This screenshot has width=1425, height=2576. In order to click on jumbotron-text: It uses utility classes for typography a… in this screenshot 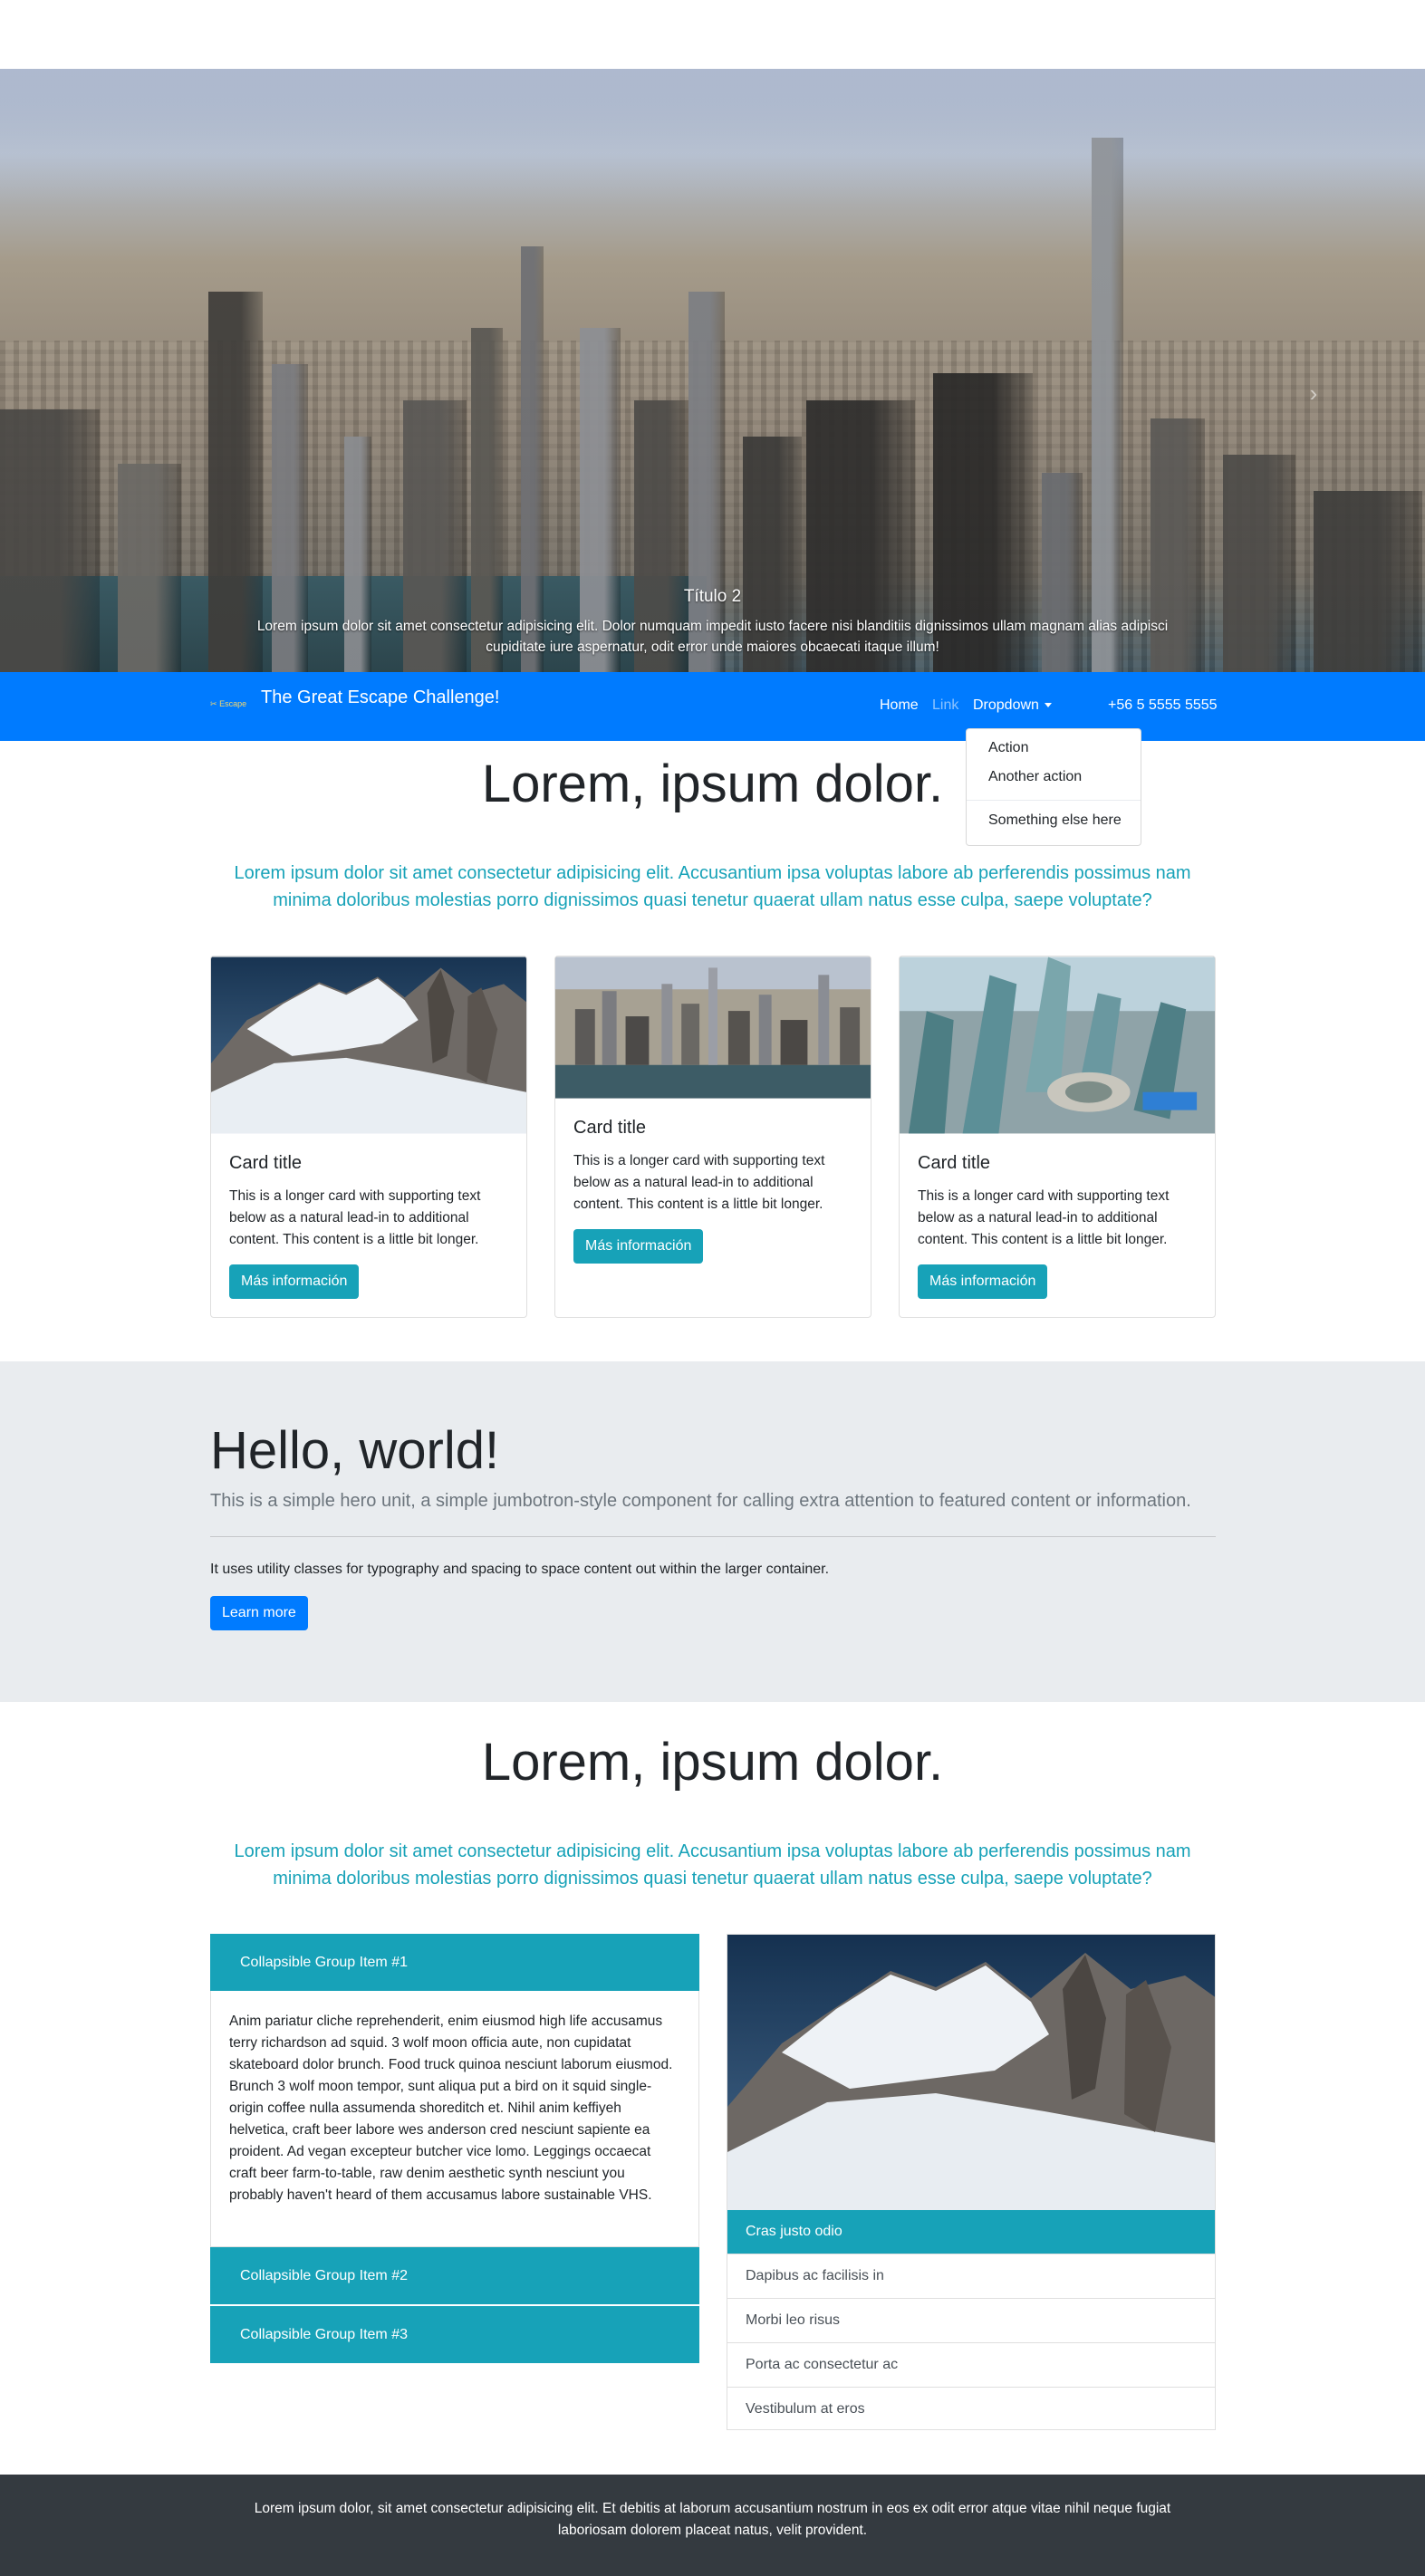, I will do `click(520, 1569)`.